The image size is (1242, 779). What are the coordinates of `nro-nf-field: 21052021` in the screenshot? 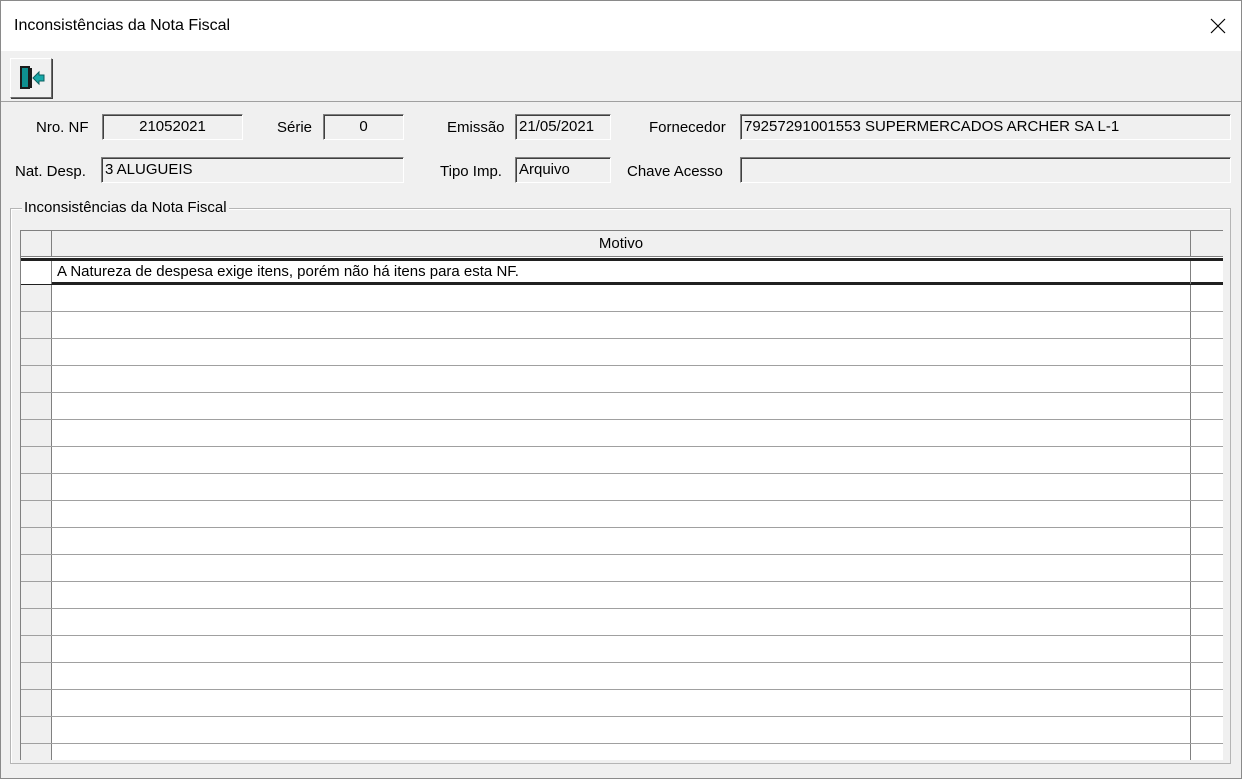 It's located at (172, 127).